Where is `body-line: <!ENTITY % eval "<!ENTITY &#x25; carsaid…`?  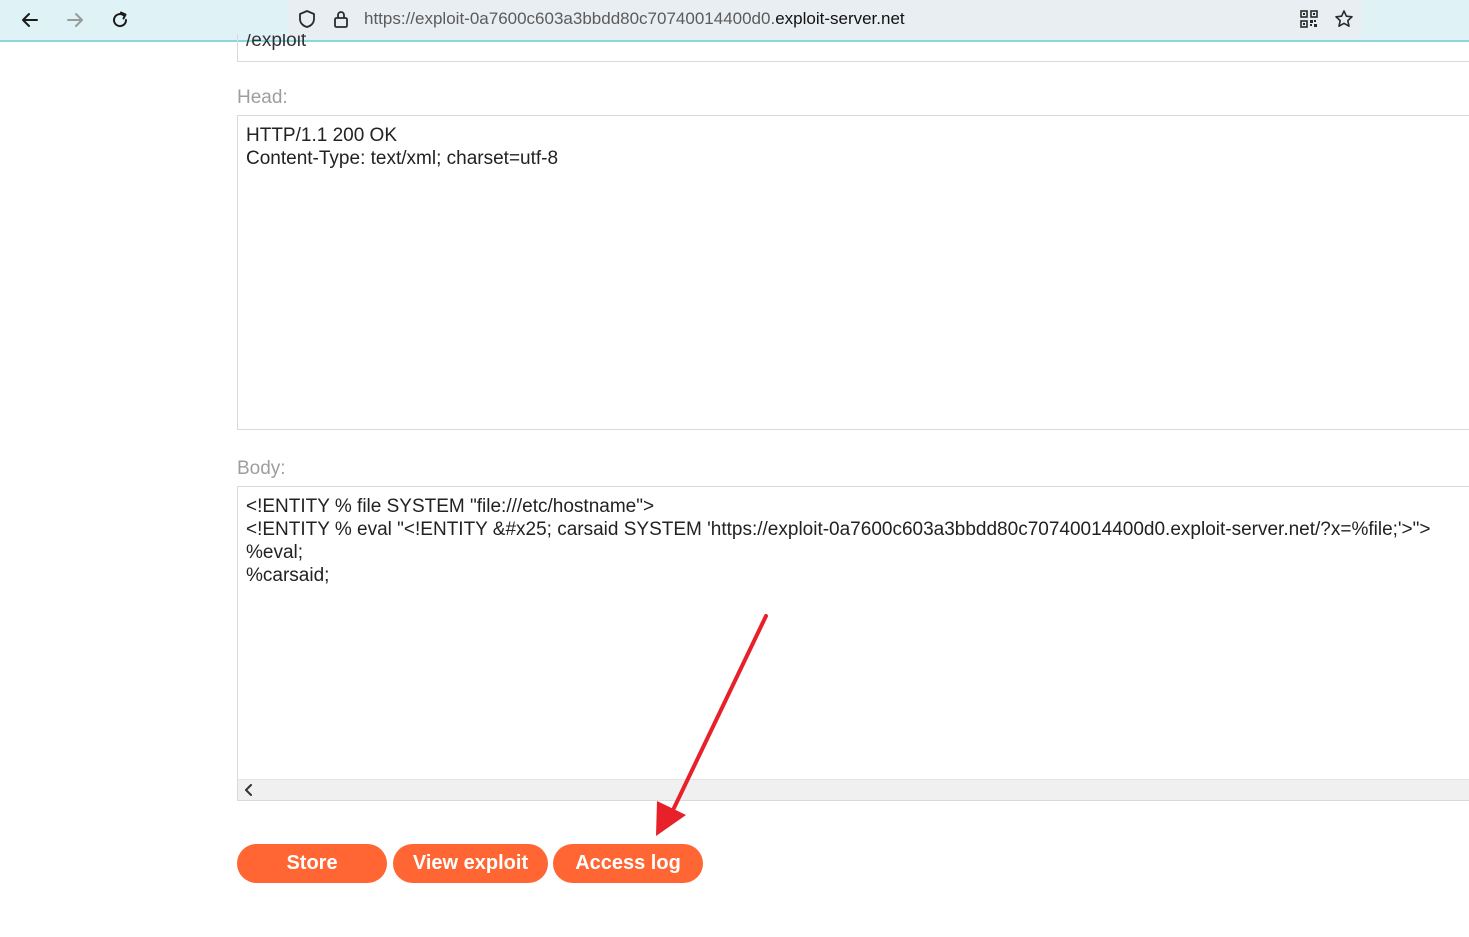
body-line: <!ENTITY % eval "<!ENTITY &#x25; carsaid… is located at coordinates (838, 529).